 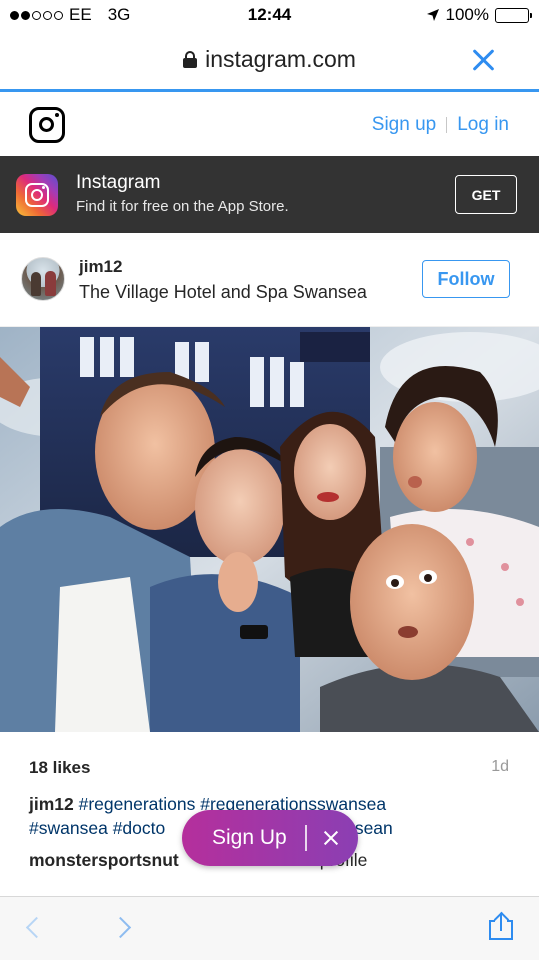 I want to click on banner-title: Instagram, so click(x=118, y=182).